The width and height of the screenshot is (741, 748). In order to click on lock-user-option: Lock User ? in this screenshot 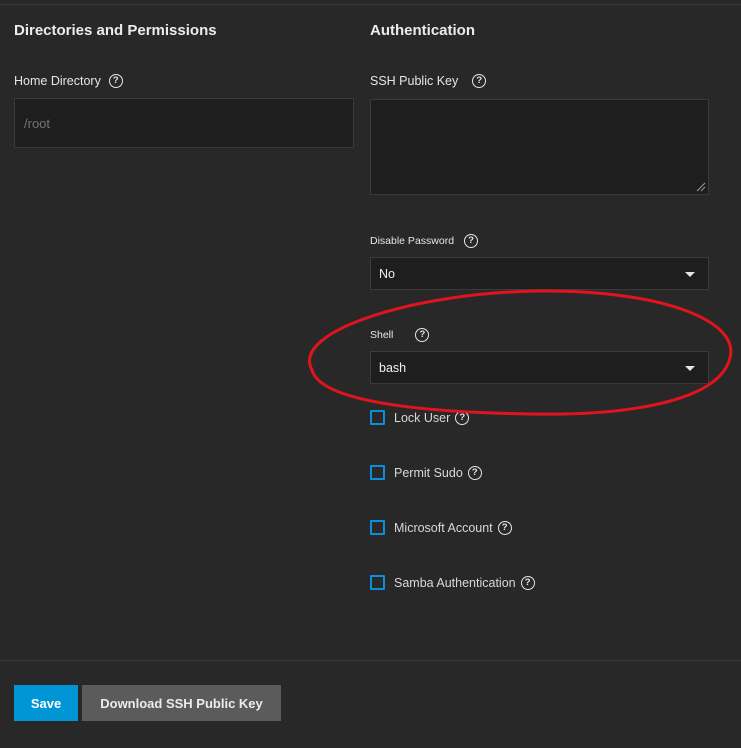, I will do `click(420, 417)`.